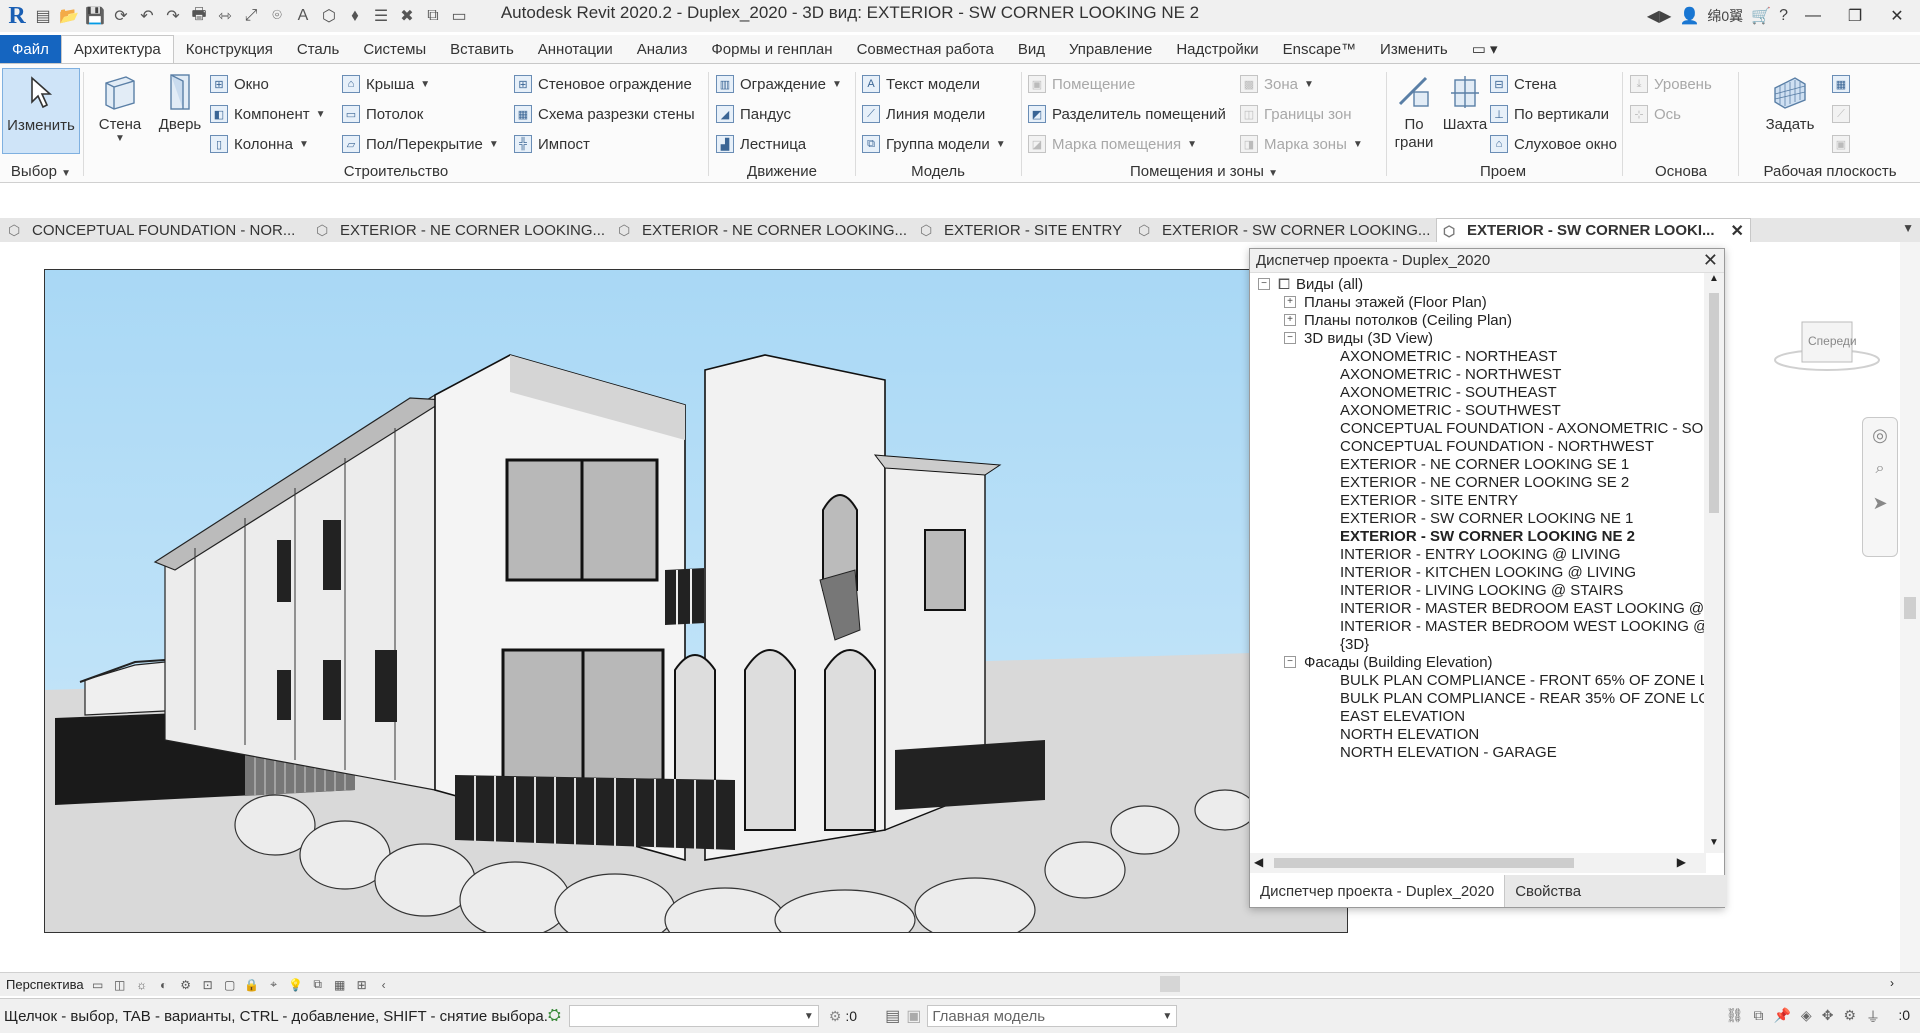 This screenshot has width=1920, height=1033. Describe the element at coordinates (837, 84) in the screenshot. I see `railing-dropdown-icon: ▼` at that location.